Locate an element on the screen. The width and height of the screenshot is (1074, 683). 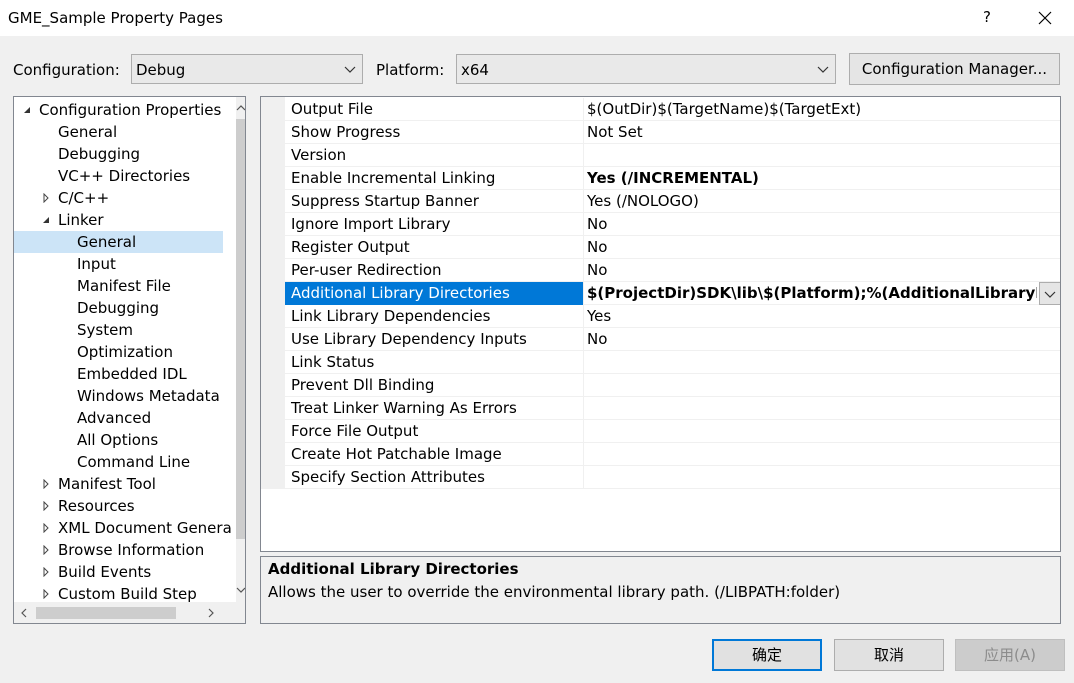
tree-item: Input is located at coordinates (118, 264).